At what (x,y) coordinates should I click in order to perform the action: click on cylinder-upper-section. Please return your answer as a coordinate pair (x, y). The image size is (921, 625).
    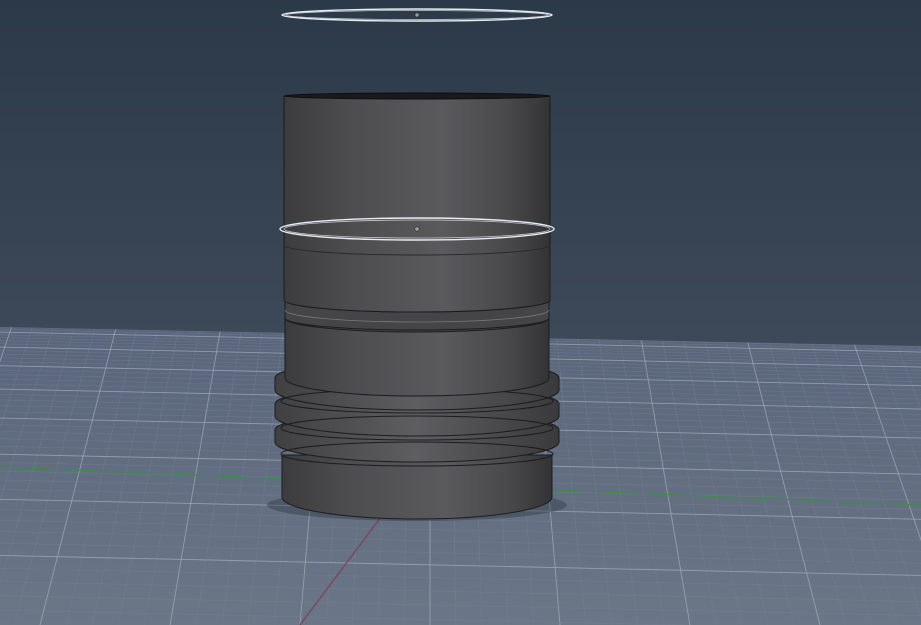
    Looking at the image, I should click on (417, 204).